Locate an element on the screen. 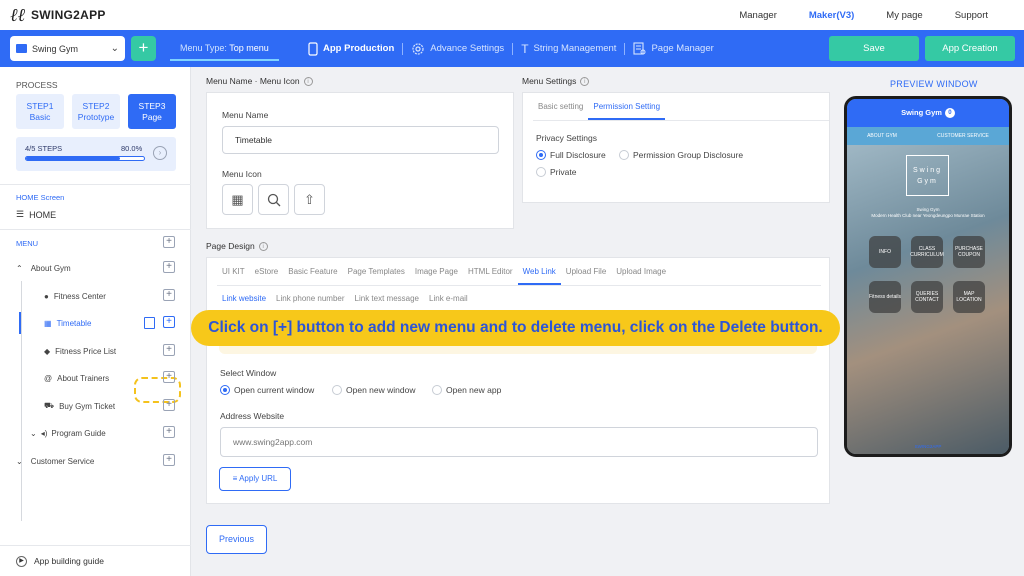 This screenshot has width=1024, height=576. tab-upload-file: Upload File is located at coordinates (586, 271).